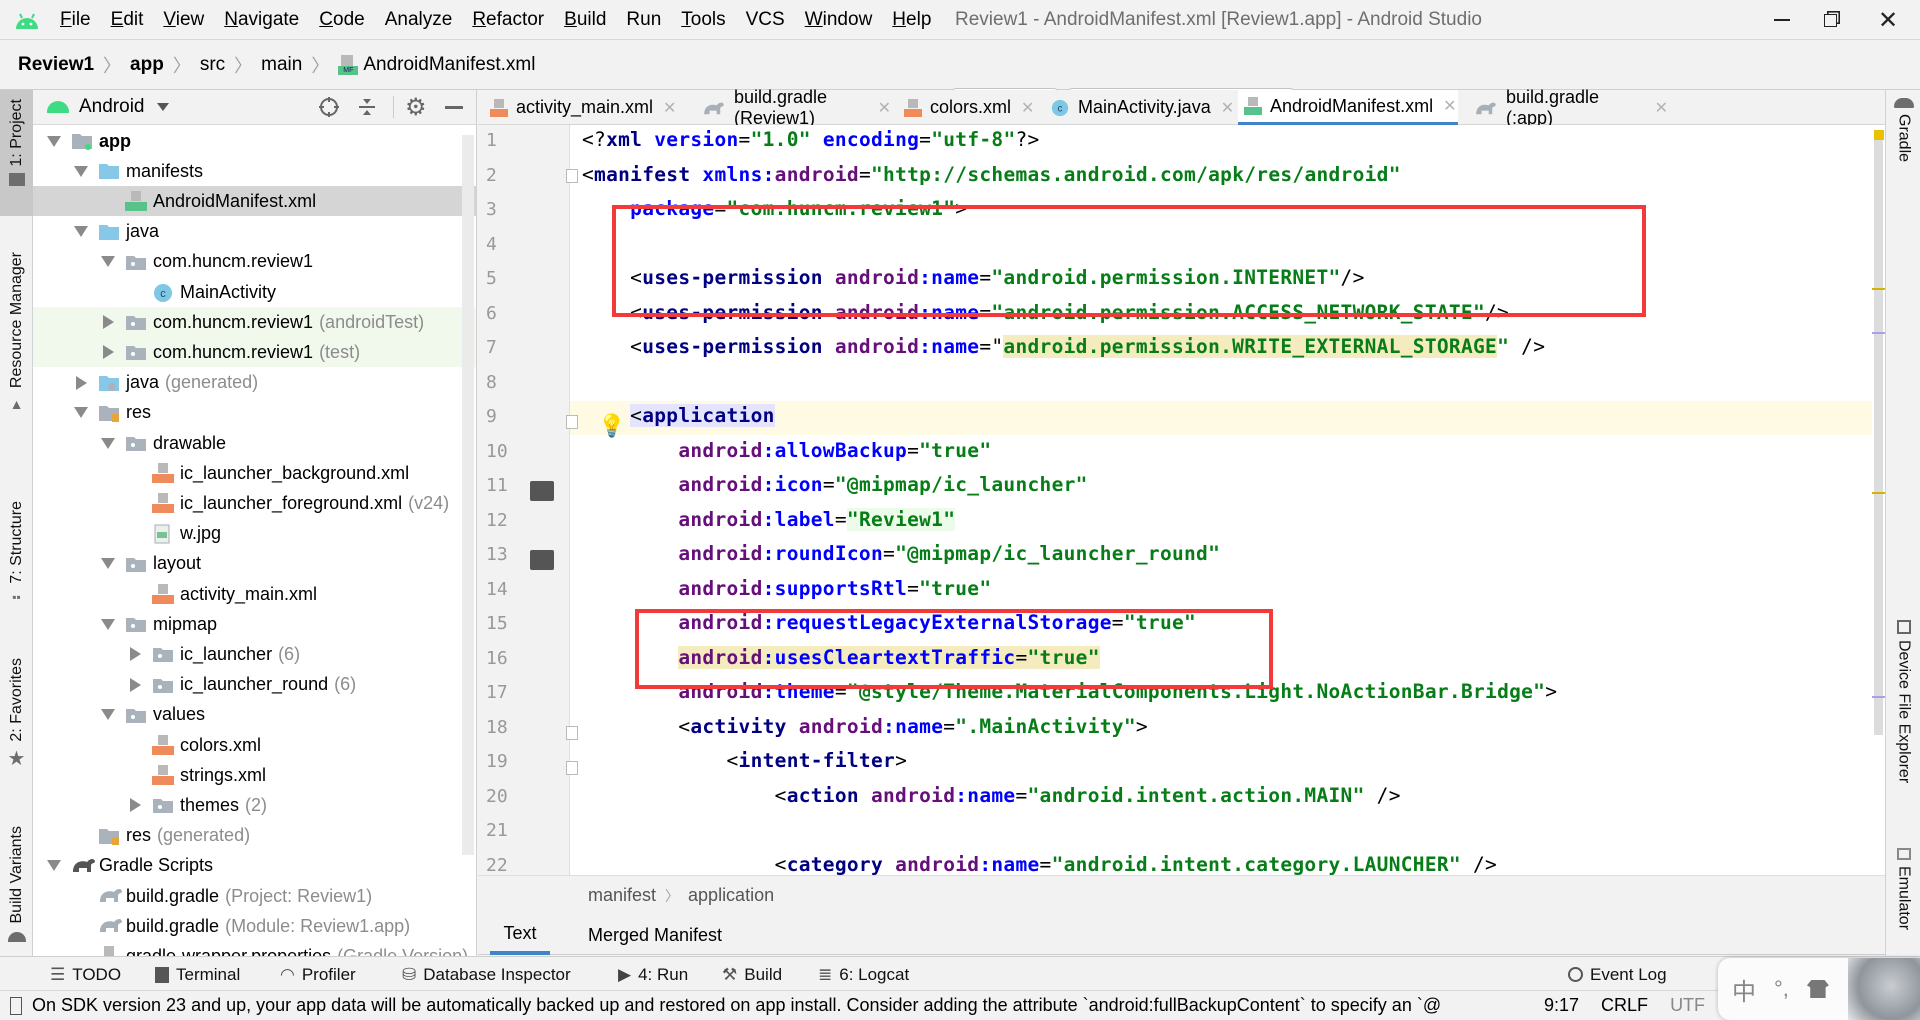 Image resolution: width=1920 pixels, height=1020 pixels. Describe the element at coordinates (1903, 889) in the screenshot. I see `tool-tab-emulator: Emulator` at that location.